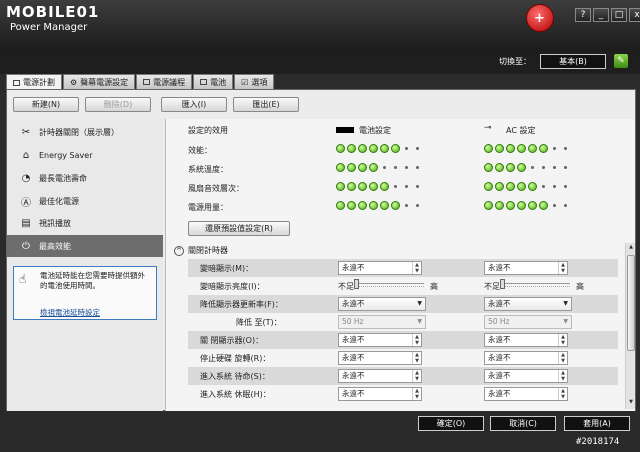  I want to click on display-off-ac-spin: 永遠不 ▲ ▼, so click(526, 340).